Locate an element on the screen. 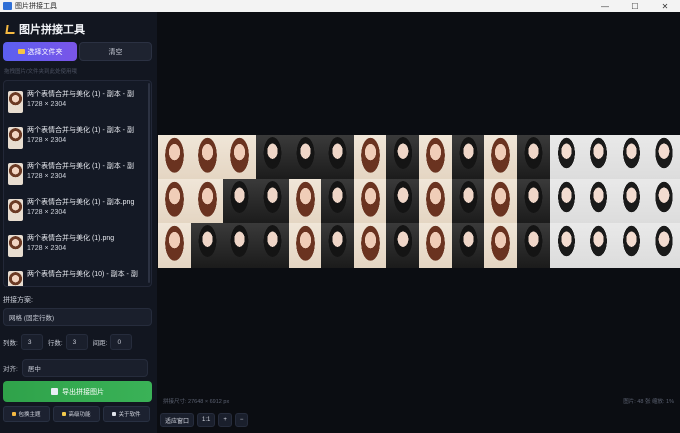 The height and width of the screenshot is (433, 680). palette-icon is located at coordinates (14, 414).